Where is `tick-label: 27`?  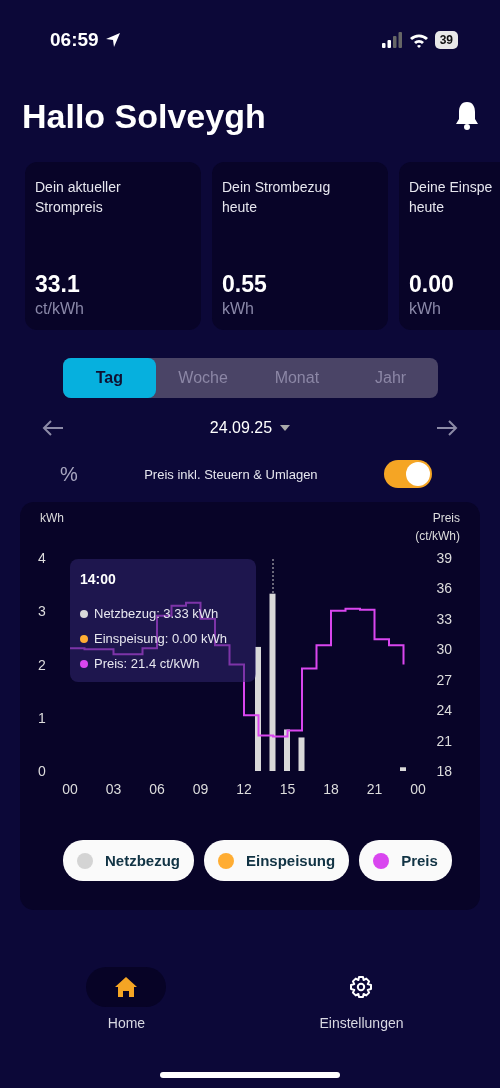
tick-label: 27 is located at coordinates (444, 679).